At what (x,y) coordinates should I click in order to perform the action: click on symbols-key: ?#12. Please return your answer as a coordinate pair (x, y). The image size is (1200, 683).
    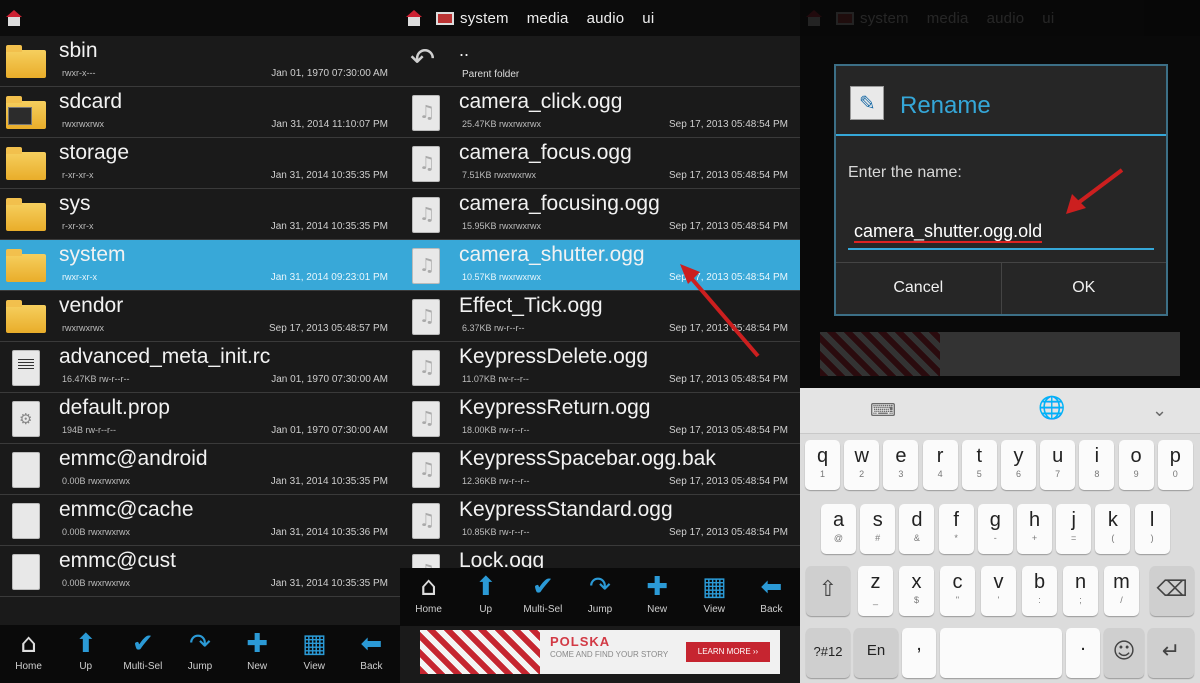
    Looking at the image, I should click on (828, 653).